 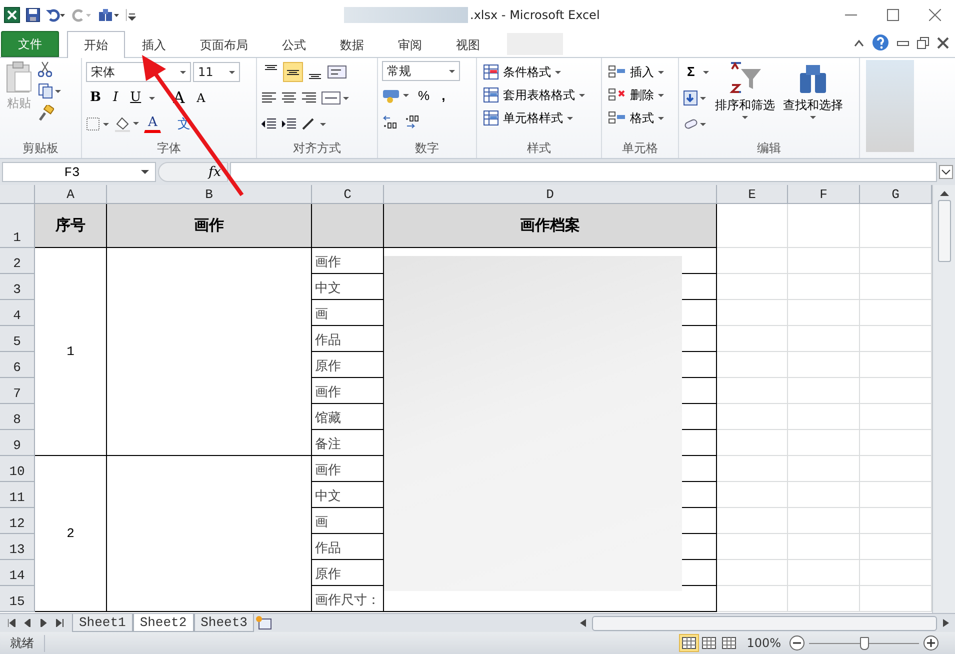 What do you see at coordinates (95, 98) in the screenshot?
I see `bold-button: B` at bounding box center [95, 98].